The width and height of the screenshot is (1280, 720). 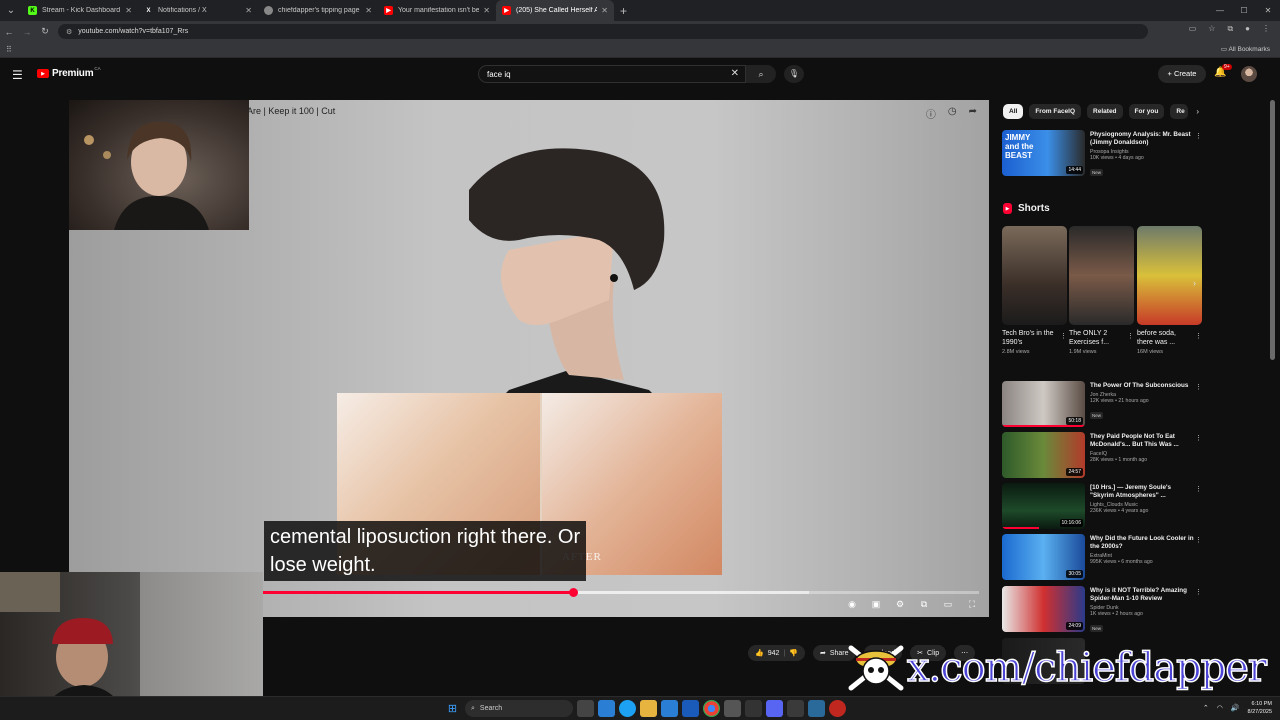 What do you see at coordinates (1235, 708) in the screenshot?
I see `volume-icon: 🔊` at bounding box center [1235, 708].